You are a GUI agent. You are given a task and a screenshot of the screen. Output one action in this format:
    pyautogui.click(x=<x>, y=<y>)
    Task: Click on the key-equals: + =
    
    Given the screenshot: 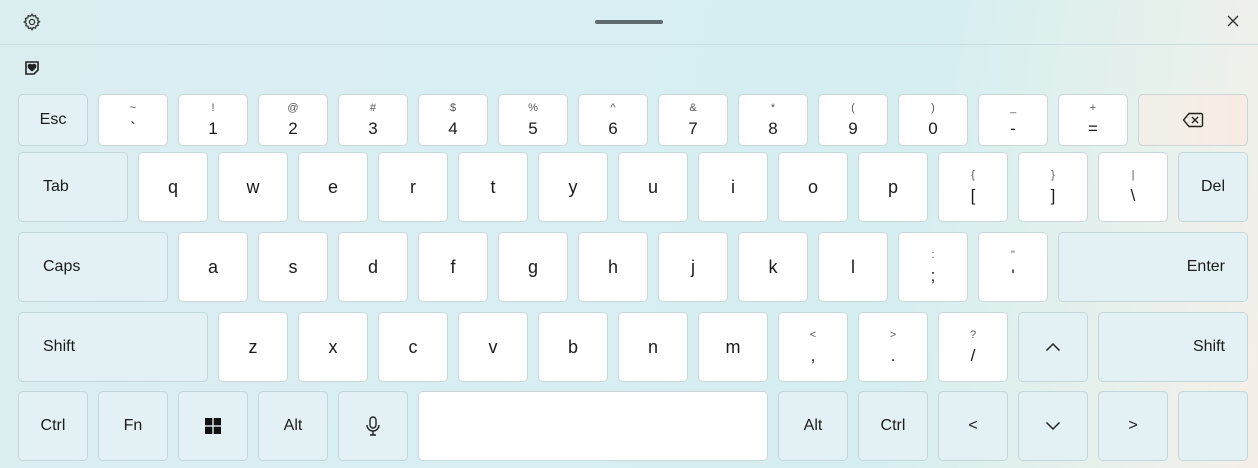 What is the action you would take?
    pyautogui.click(x=1093, y=120)
    